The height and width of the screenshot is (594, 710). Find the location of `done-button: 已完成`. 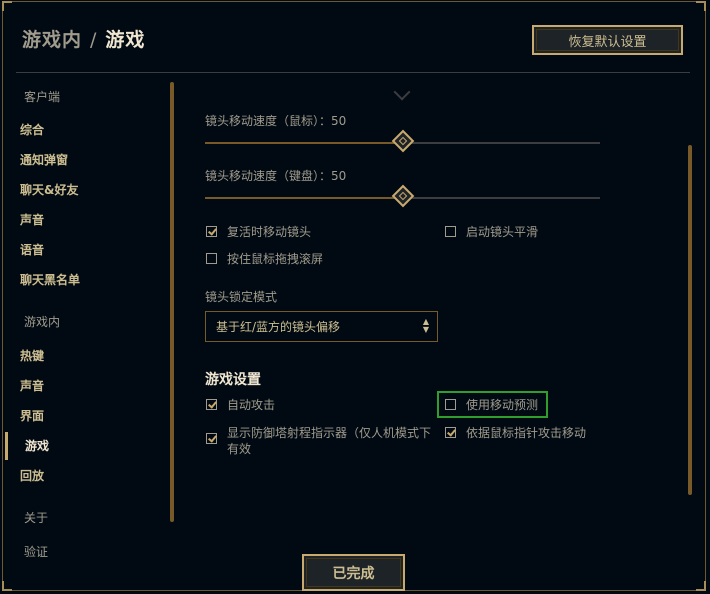

done-button: 已完成 is located at coordinates (353, 572).